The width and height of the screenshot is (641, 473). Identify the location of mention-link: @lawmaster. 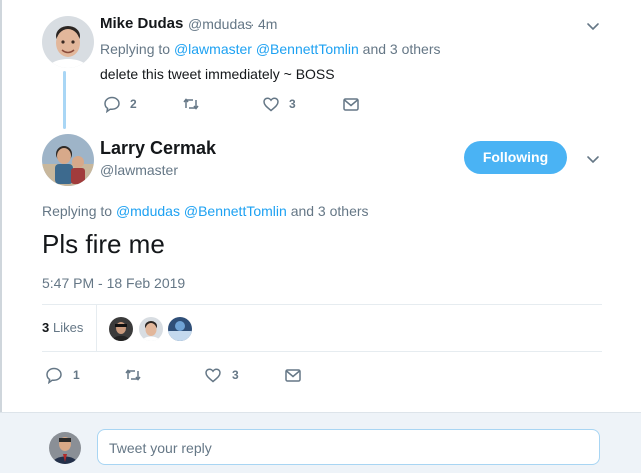
(213, 49).